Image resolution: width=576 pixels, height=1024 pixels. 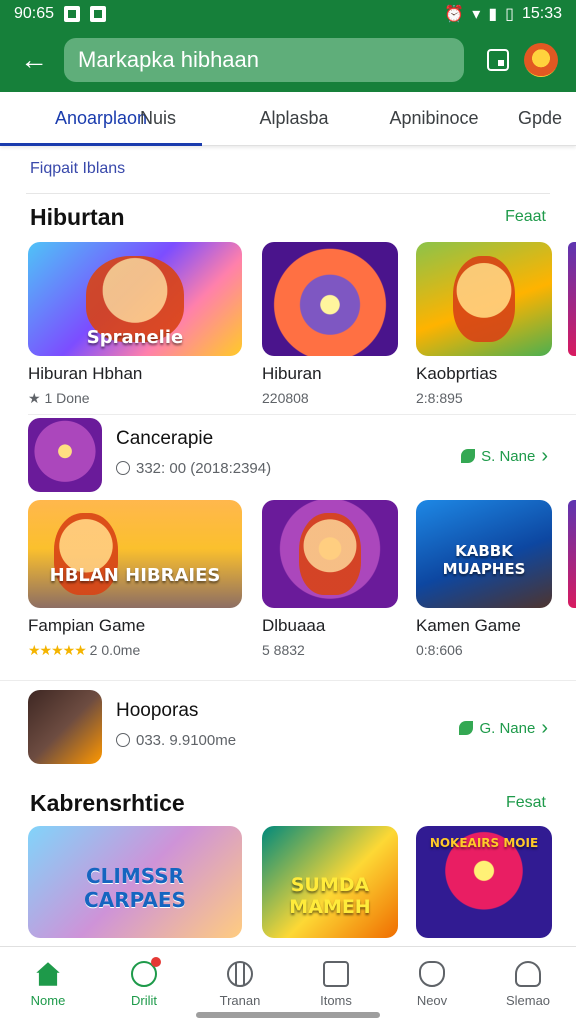 What do you see at coordinates (541, 60) in the screenshot?
I see `avatar` at bounding box center [541, 60].